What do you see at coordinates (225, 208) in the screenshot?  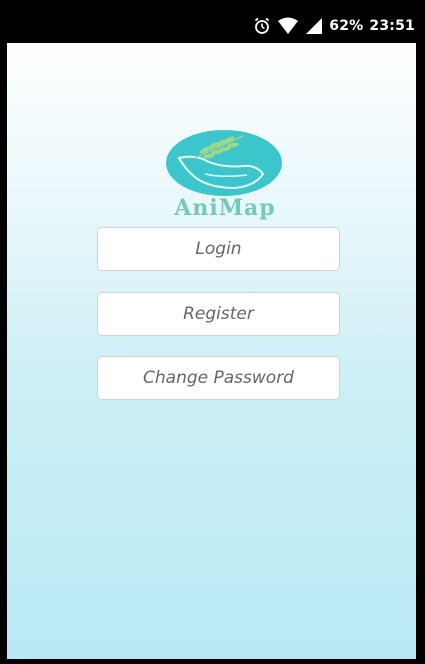 I see `logo-text: AniMap` at bounding box center [225, 208].